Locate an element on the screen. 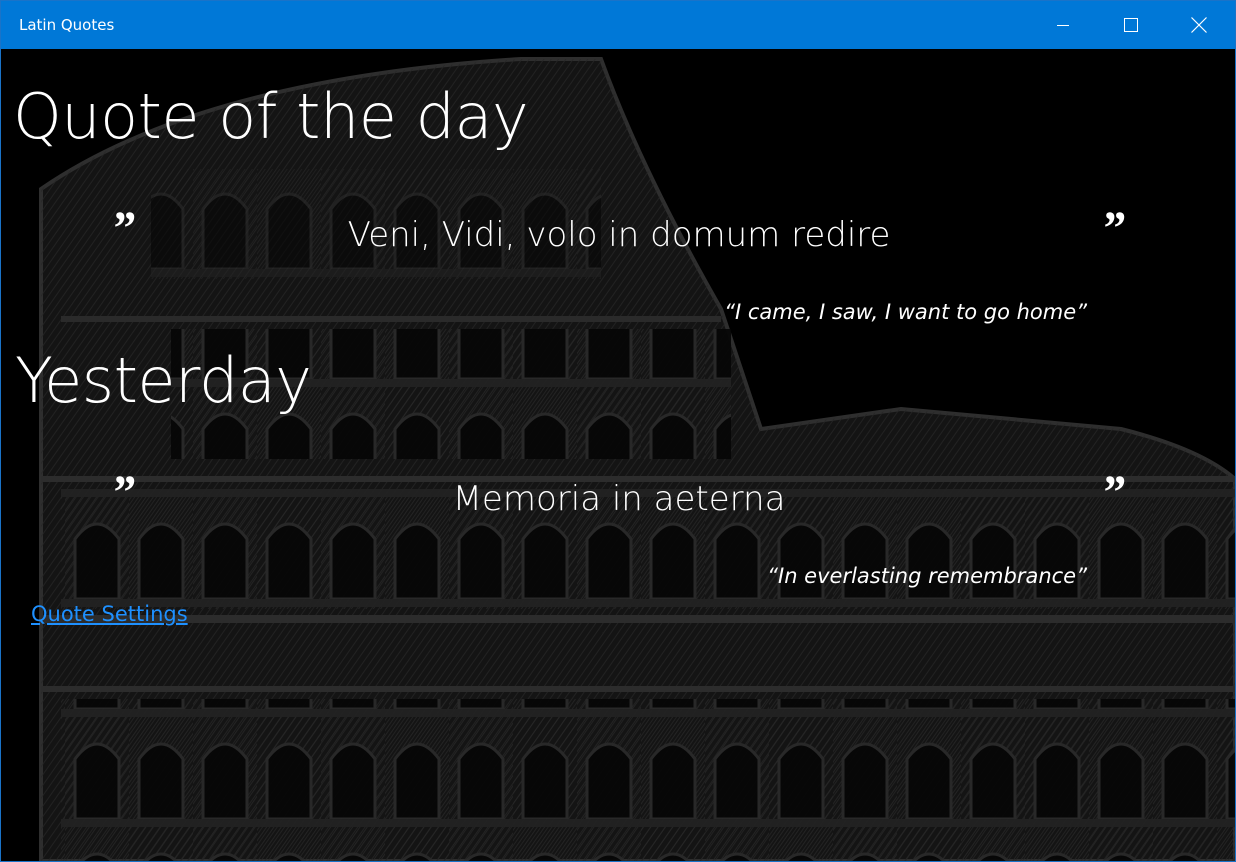 This screenshot has width=1236, height=862. quote-of-the-day-heading: Quote of the day is located at coordinates (271, 116).